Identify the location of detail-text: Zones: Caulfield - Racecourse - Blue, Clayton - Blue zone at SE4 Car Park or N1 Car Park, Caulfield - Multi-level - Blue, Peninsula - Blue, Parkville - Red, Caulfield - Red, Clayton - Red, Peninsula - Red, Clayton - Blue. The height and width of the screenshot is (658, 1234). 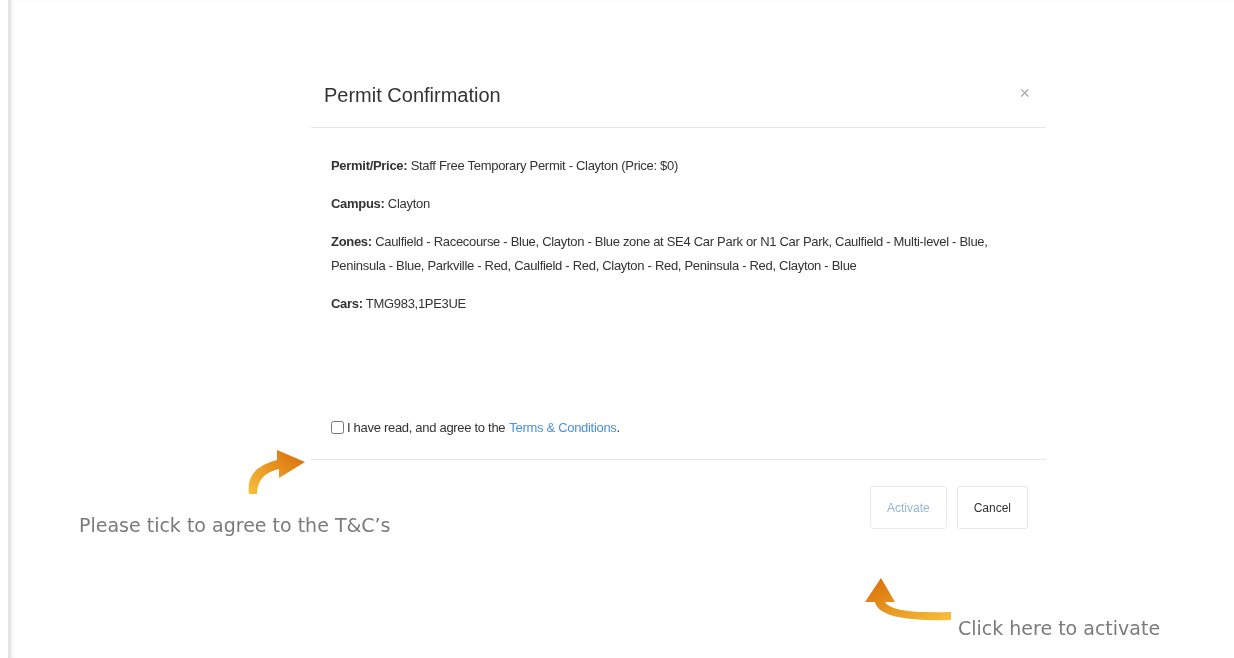
(660, 254).